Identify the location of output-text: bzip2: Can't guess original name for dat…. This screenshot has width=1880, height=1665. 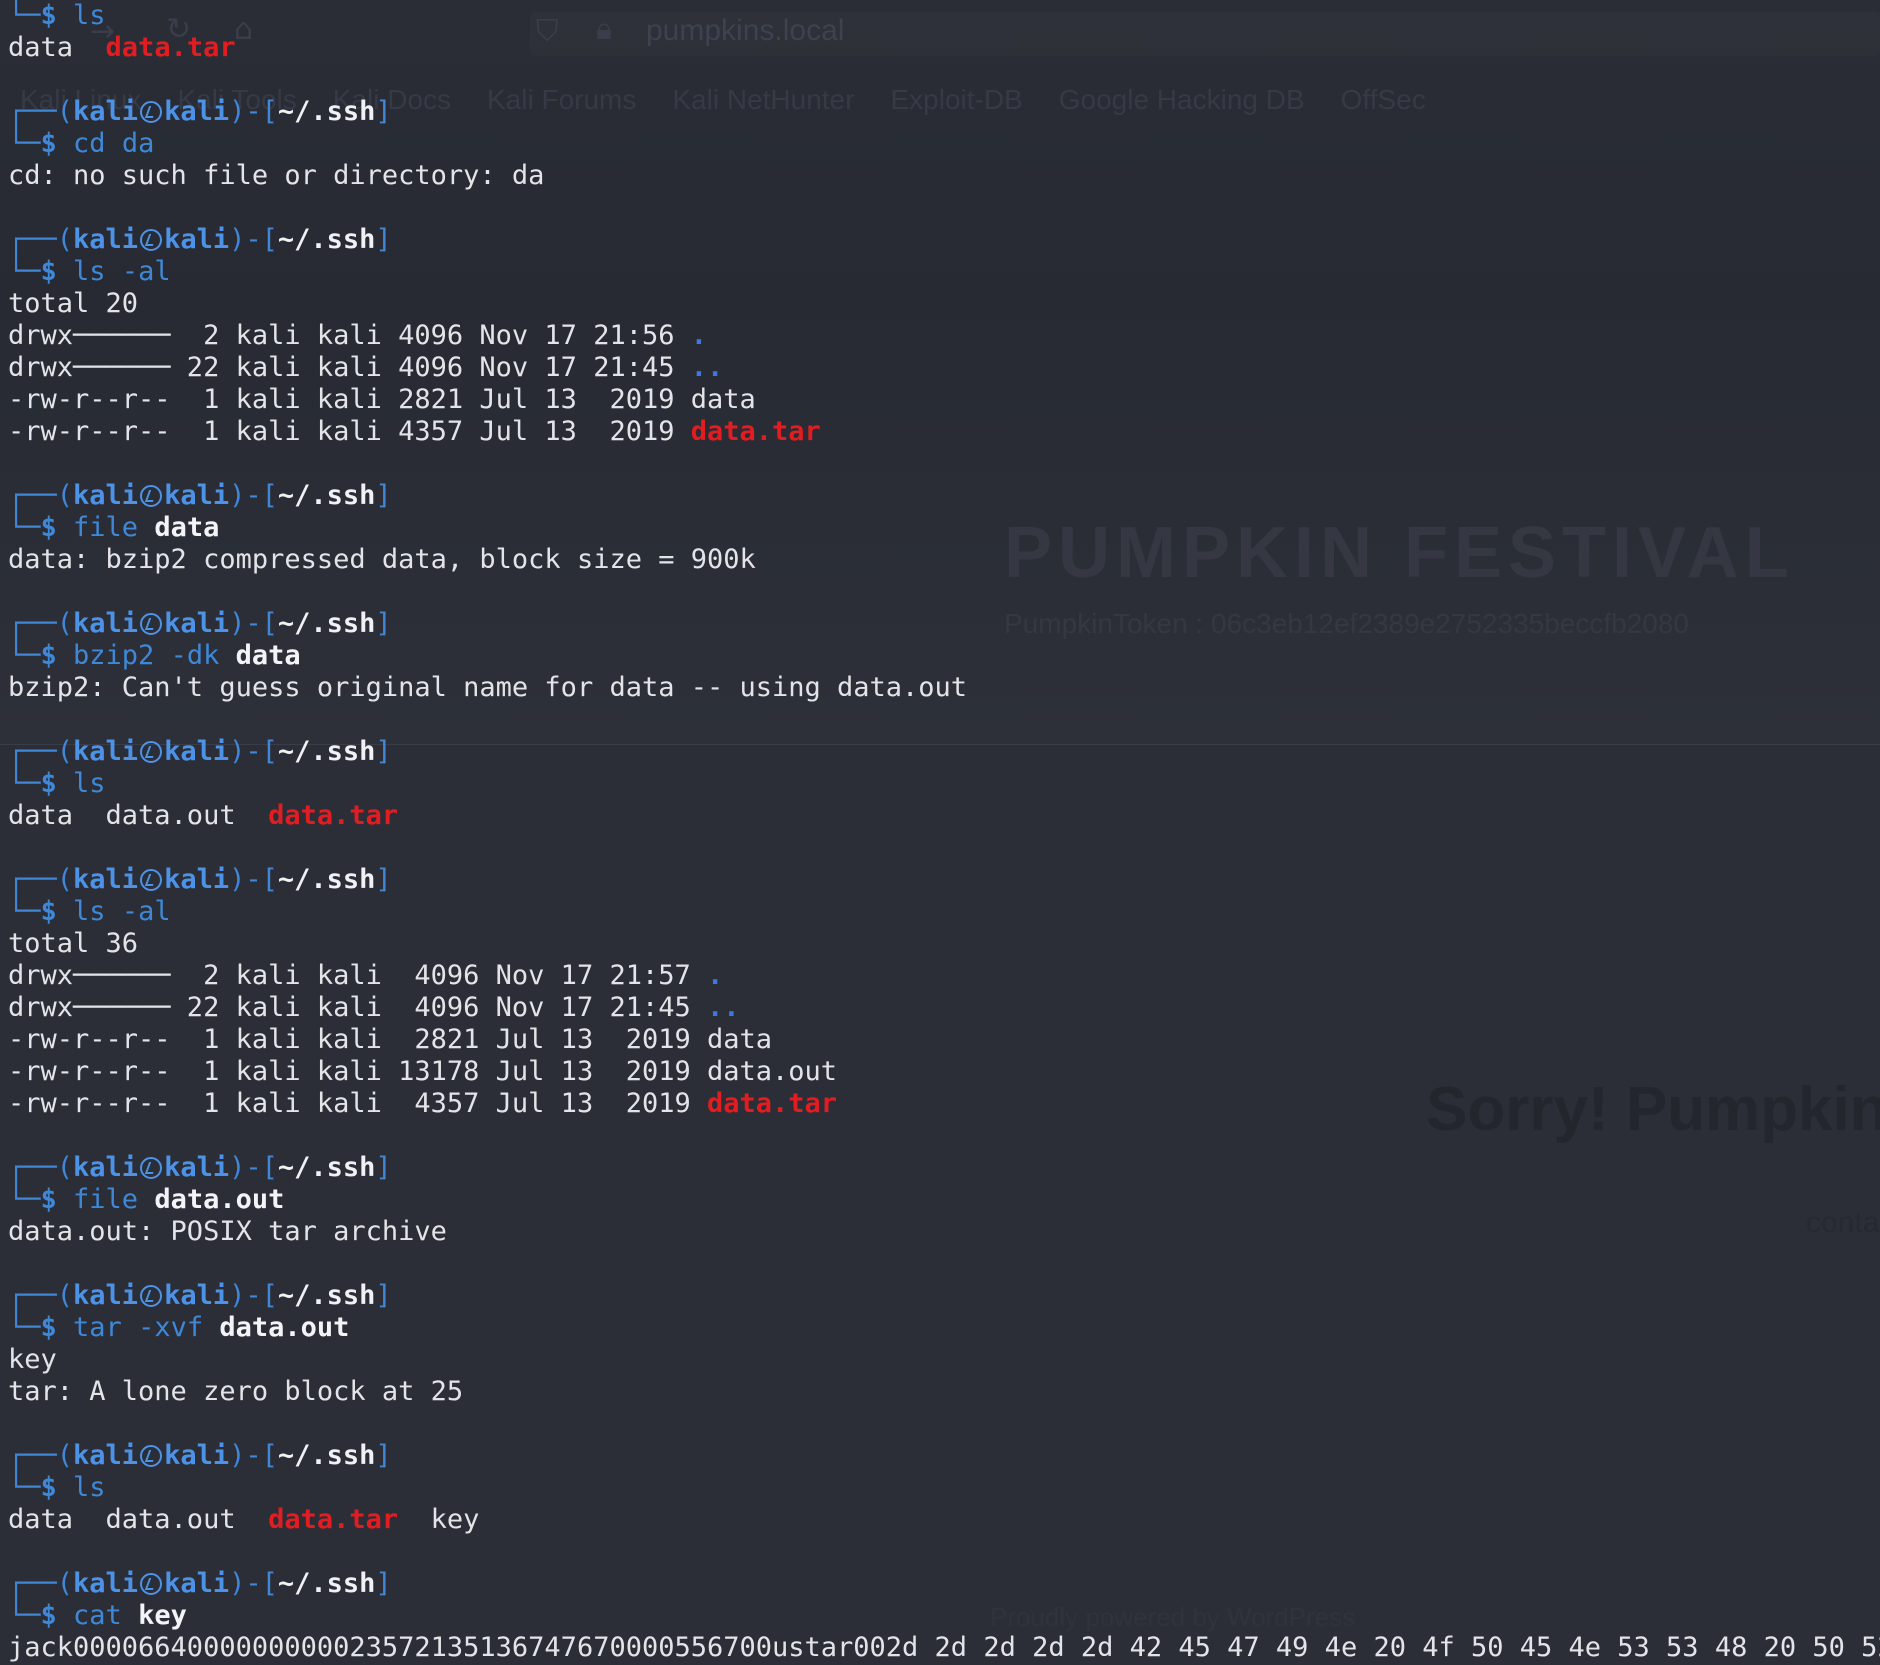
(488, 687).